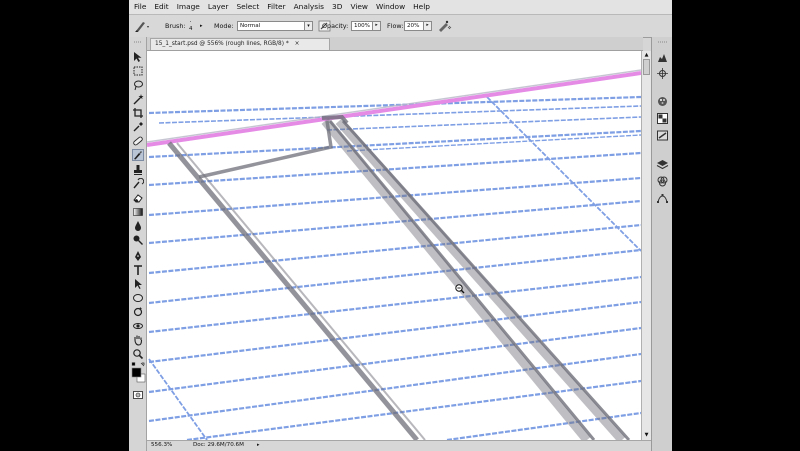 The image size is (800, 451). I want to click on flow-label: Flow:, so click(395, 26).